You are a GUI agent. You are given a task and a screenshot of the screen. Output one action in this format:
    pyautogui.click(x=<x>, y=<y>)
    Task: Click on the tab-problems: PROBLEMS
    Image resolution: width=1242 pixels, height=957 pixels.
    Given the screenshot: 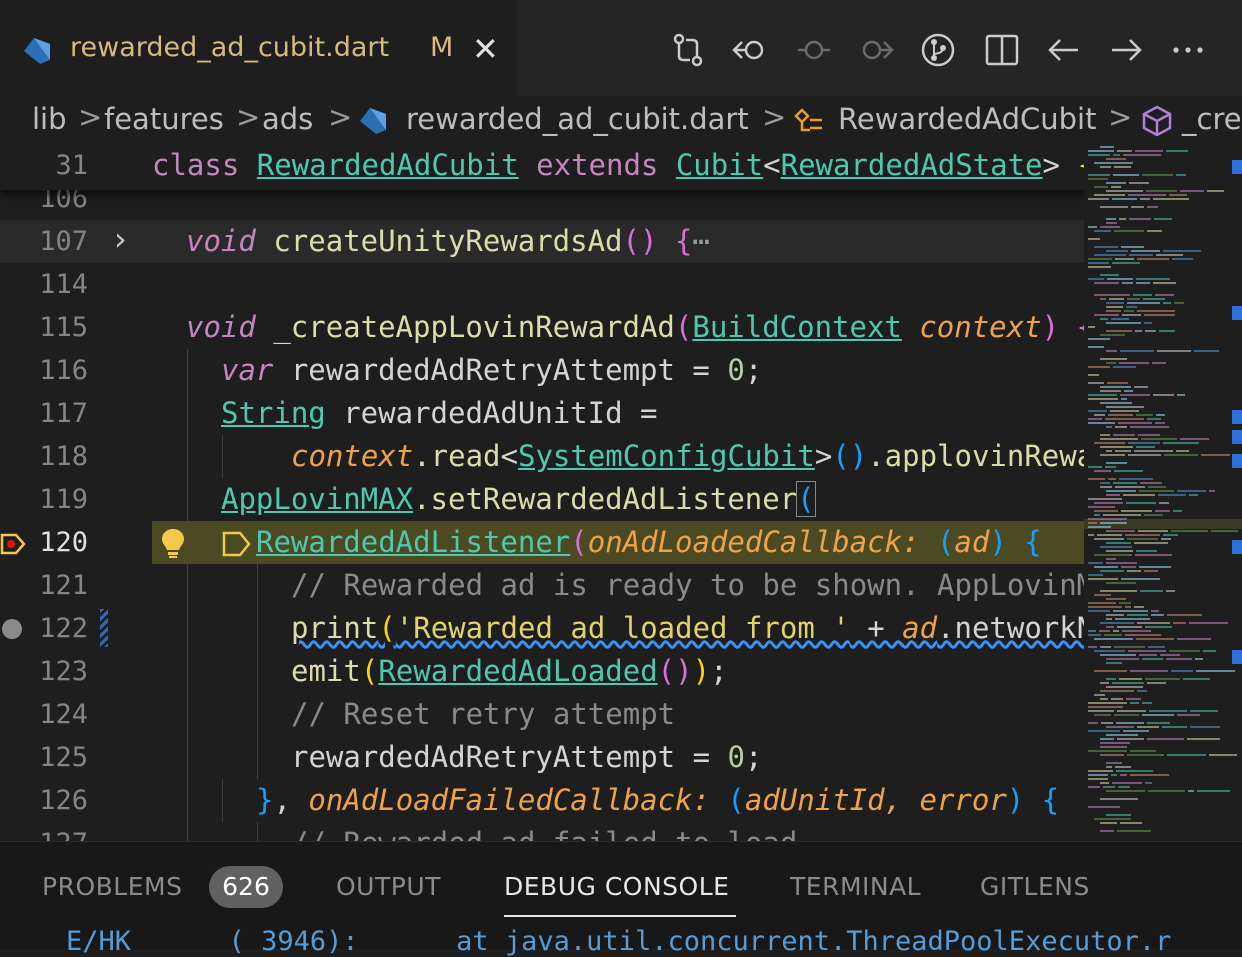 What is the action you would take?
    pyautogui.click(x=112, y=886)
    